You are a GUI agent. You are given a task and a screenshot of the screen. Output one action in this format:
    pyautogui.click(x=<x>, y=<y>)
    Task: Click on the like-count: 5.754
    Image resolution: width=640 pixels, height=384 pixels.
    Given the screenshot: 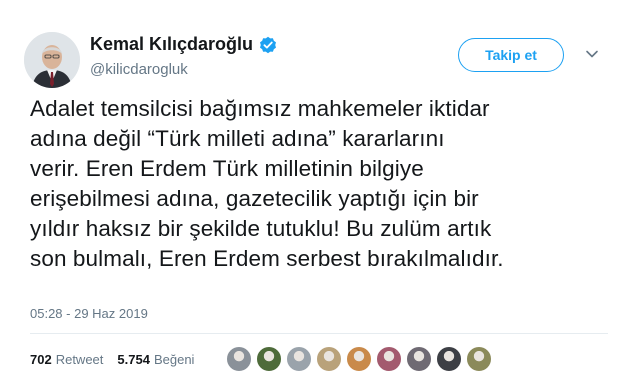 What is the action you would take?
    pyautogui.click(x=133, y=359)
    